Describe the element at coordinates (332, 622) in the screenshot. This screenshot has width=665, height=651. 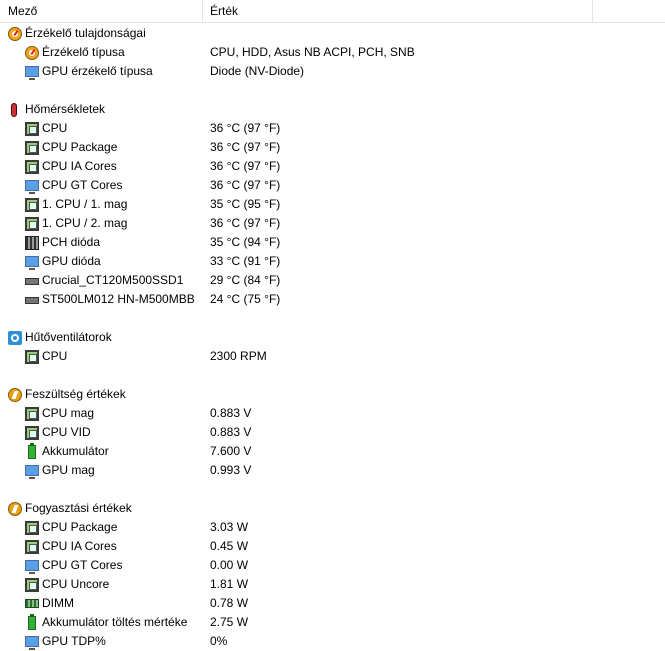
I see `sensor-row: Akkumulátor töltés mértéke 2.75 W` at that location.